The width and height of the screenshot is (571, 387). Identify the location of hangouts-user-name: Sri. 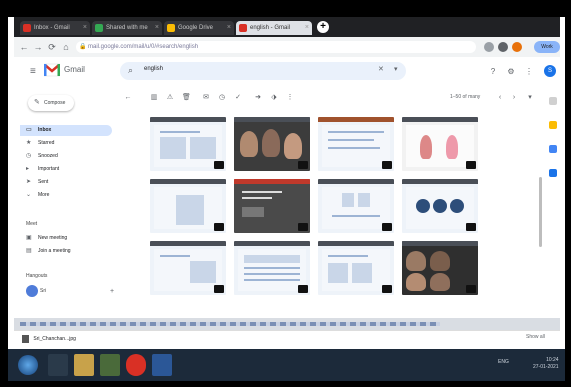
(43, 291).